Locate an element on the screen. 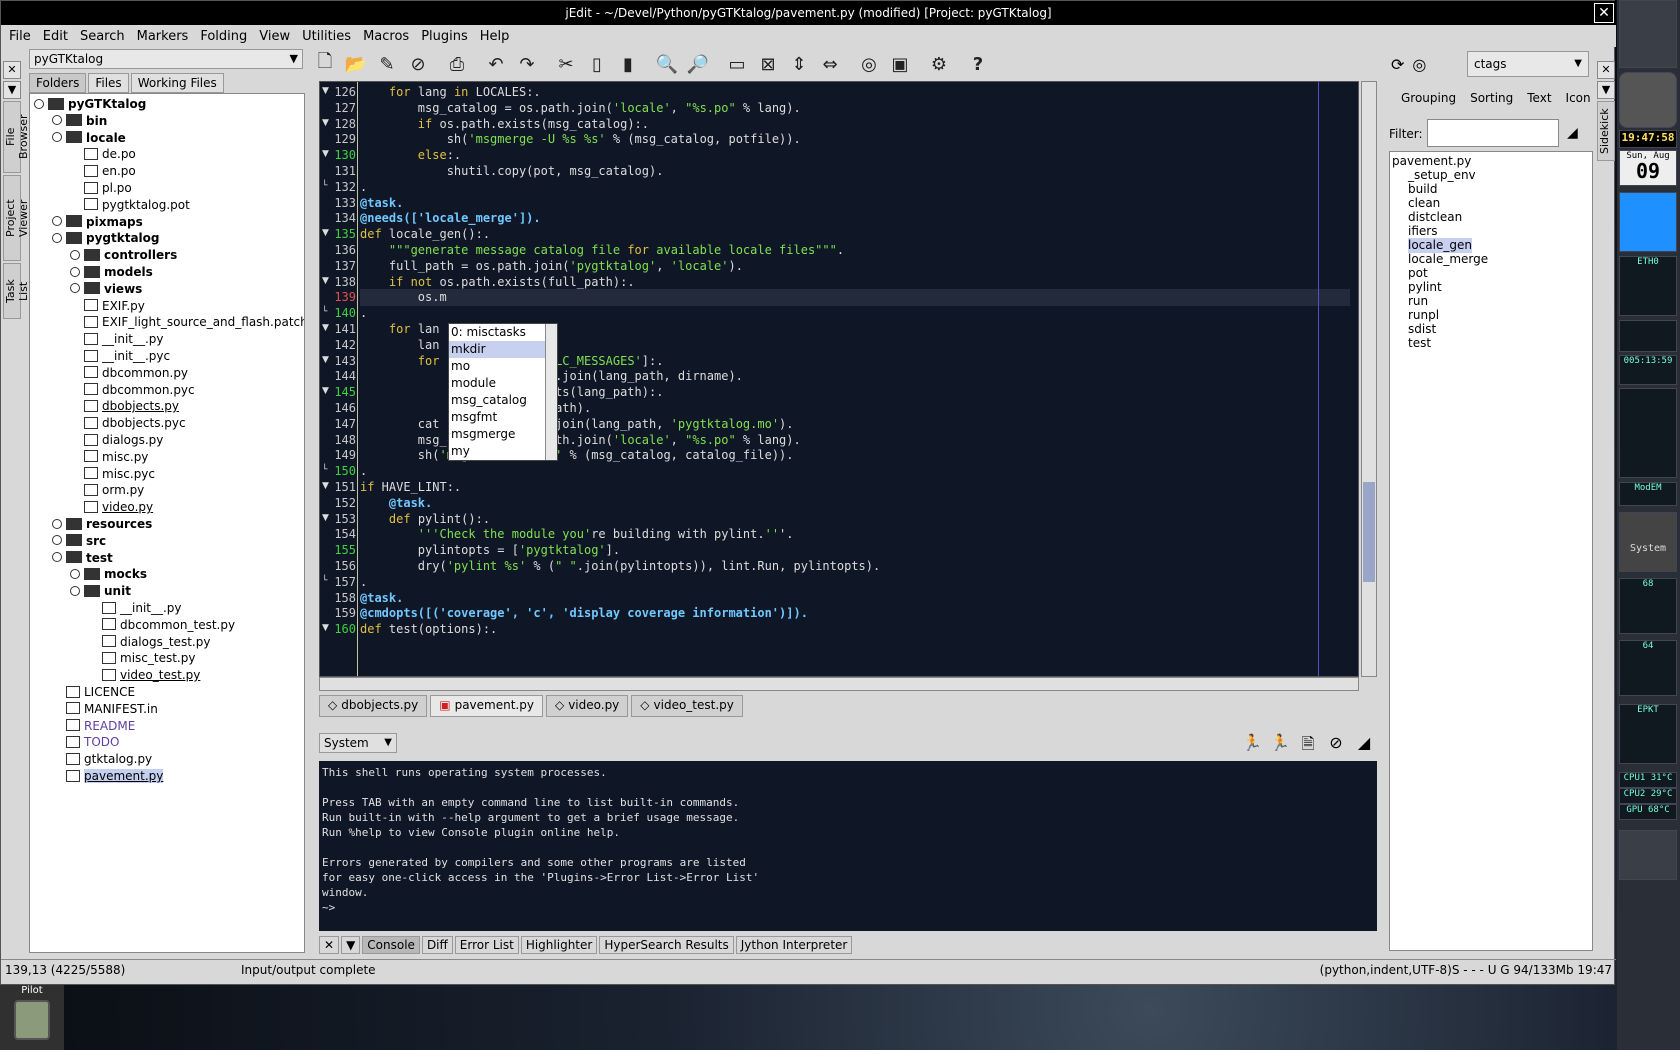  cut-icon: ✂ is located at coordinates (566, 64).